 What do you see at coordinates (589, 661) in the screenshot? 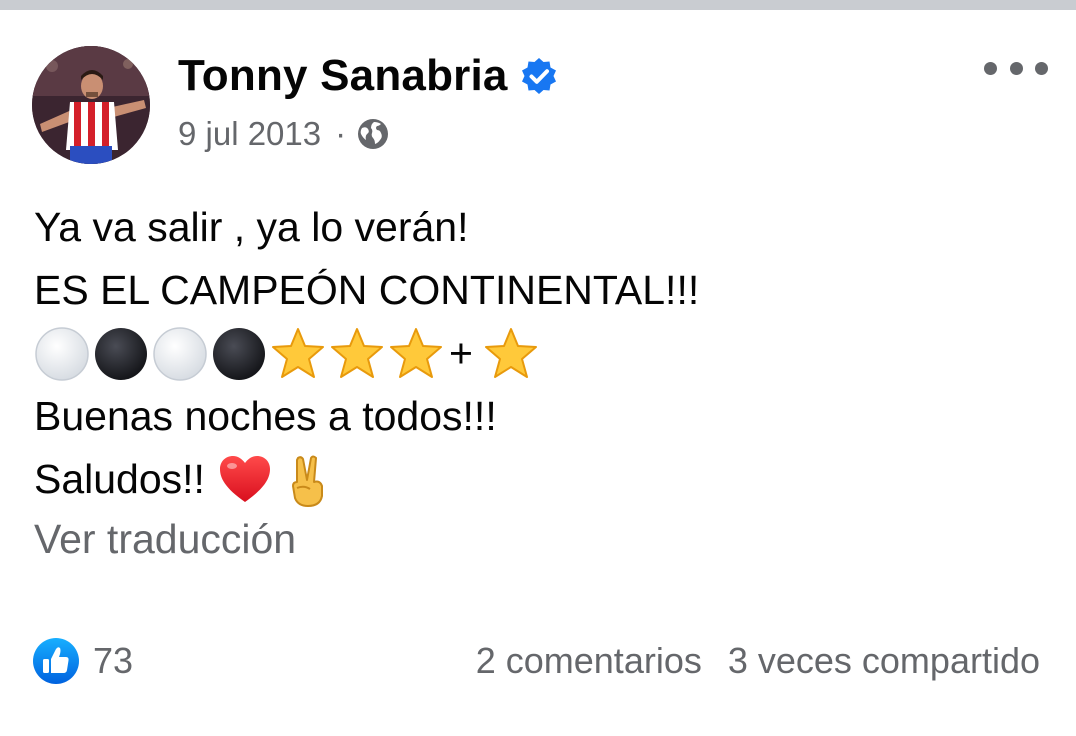
I see `comments-count-link: 2 comentarios` at bounding box center [589, 661].